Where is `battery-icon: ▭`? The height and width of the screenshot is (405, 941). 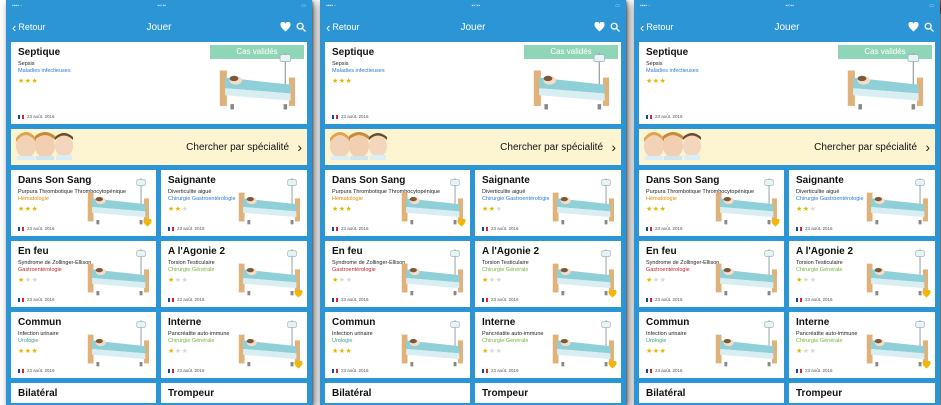
battery-icon: ▭ is located at coordinates (303, 6).